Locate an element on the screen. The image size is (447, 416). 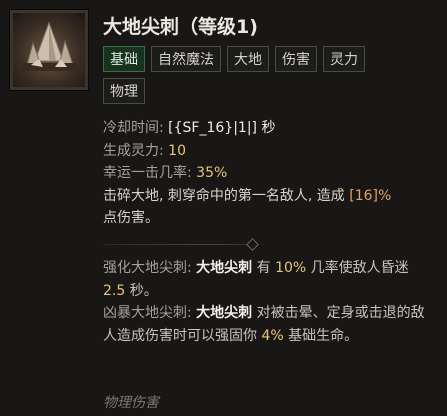
lucky-hit-value: 35% is located at coordinates (212, 173).